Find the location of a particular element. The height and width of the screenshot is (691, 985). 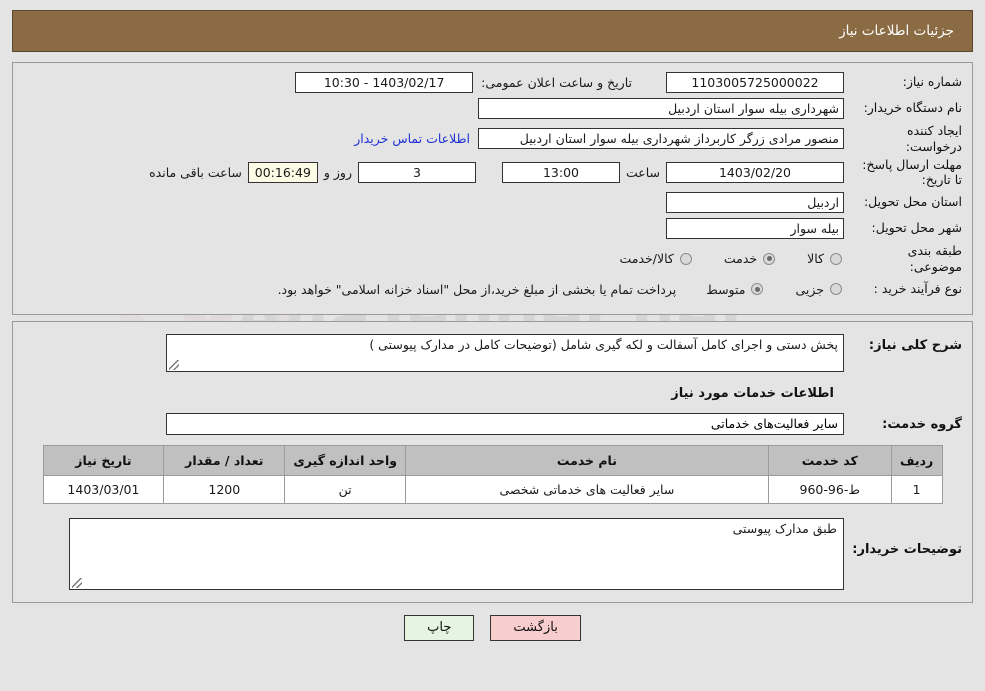

deadline-time-label: ساعت is located at coordinates (642, 173).